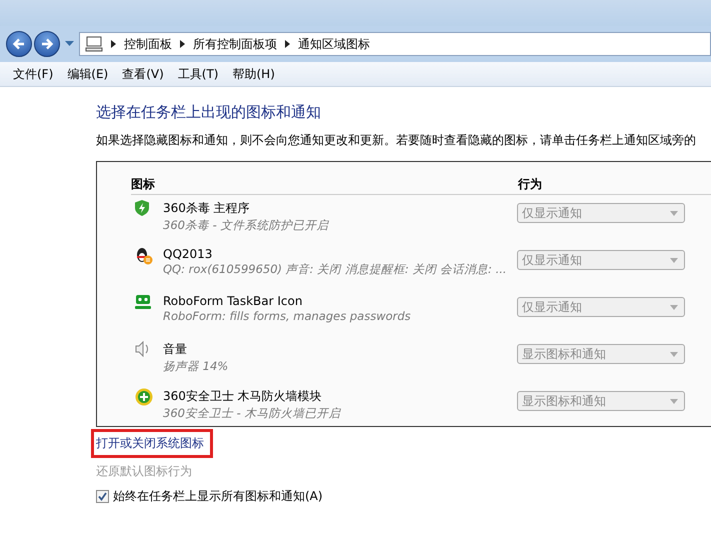  I want to click on app-name: 360安全卫士 木马防火墙模块, so click(243, 396).